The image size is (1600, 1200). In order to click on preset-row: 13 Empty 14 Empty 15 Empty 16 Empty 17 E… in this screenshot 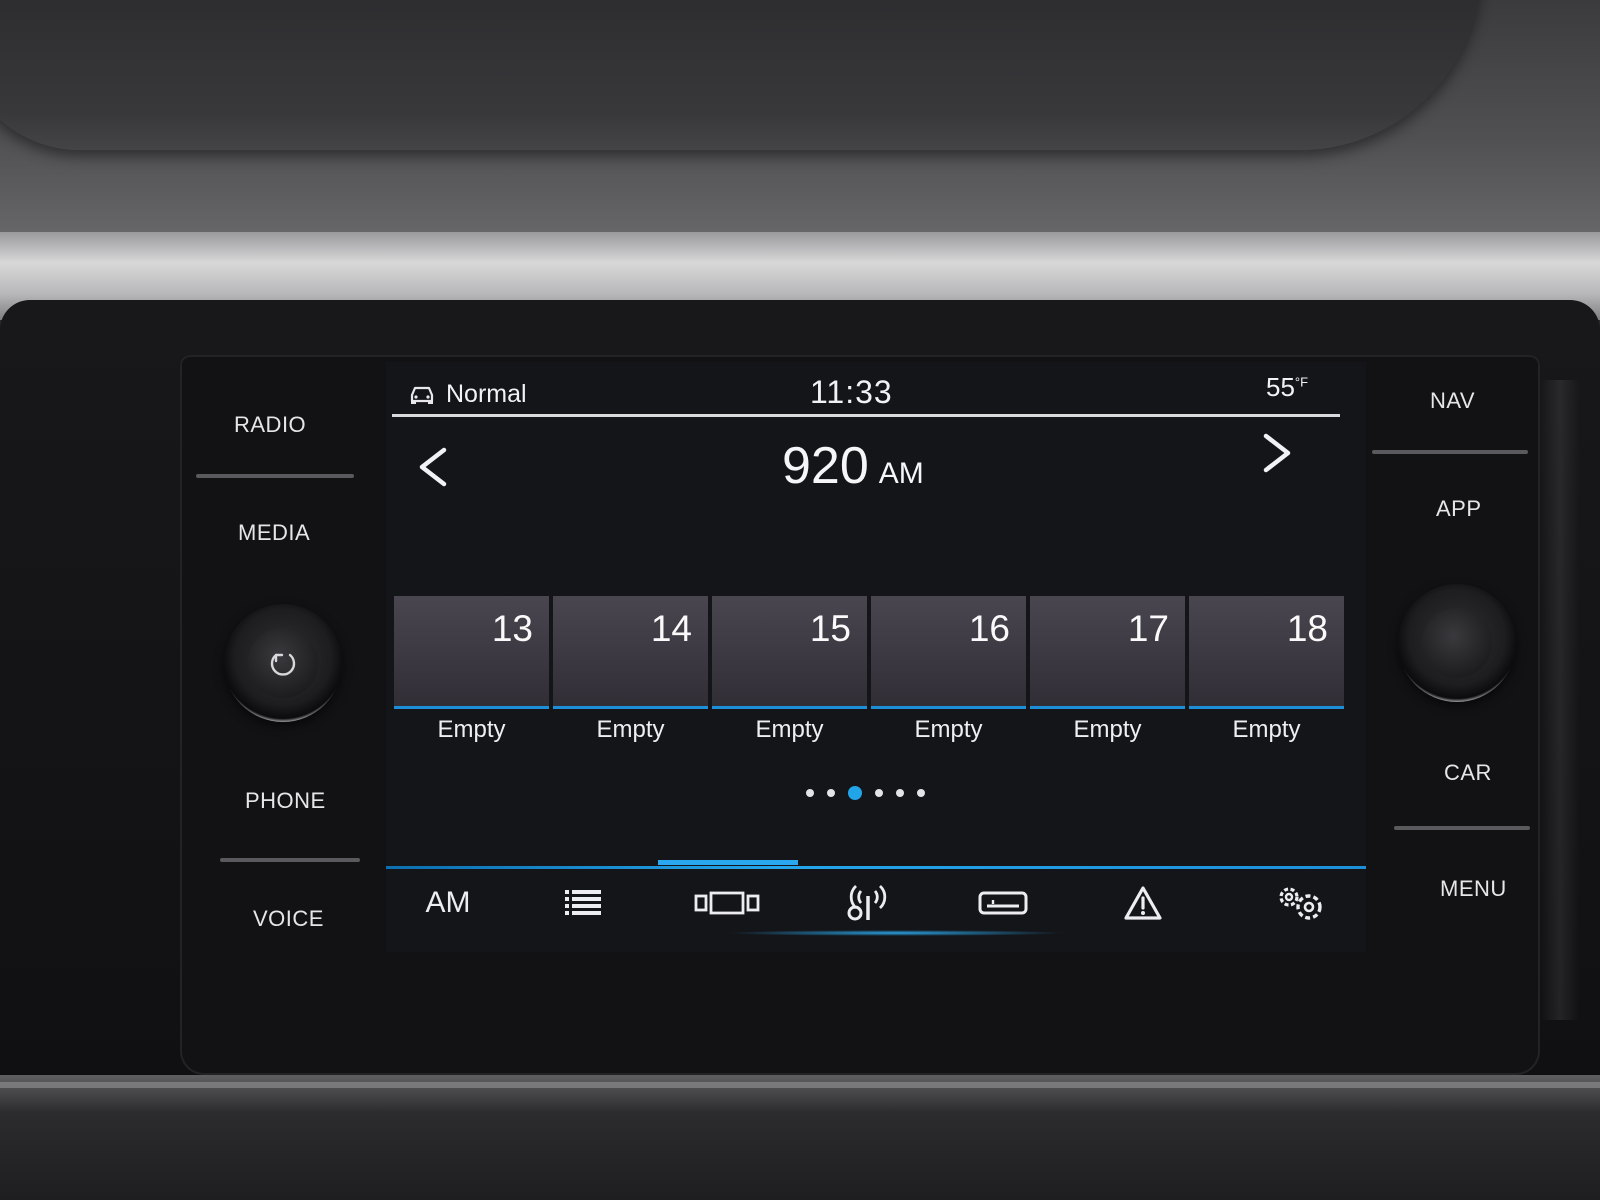, I will do `click(869, 671)`.